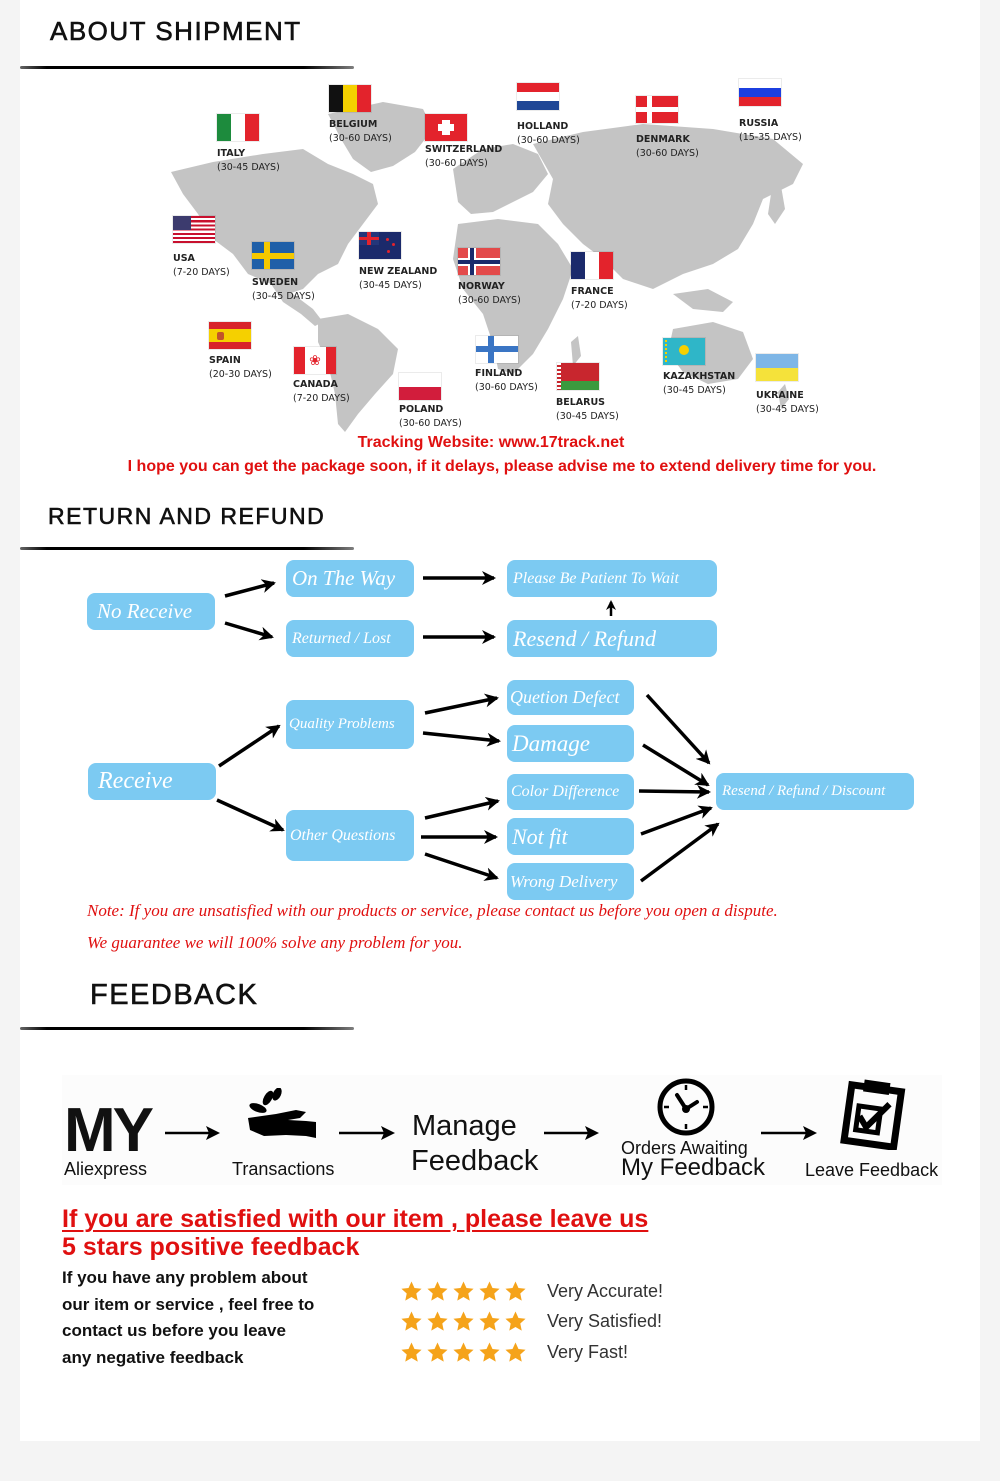  I want to click on clock-icon, so click(686, 1107).